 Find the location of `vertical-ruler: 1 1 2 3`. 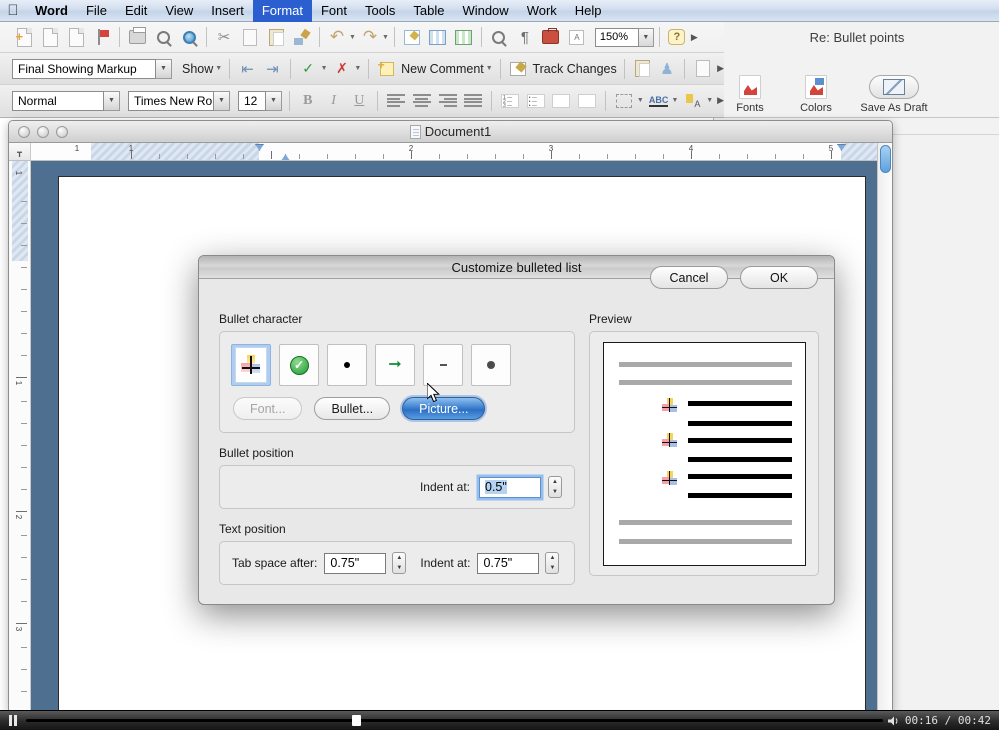

vertical-ruler: 1 1 2 3 is located at coordinates (20, 436).